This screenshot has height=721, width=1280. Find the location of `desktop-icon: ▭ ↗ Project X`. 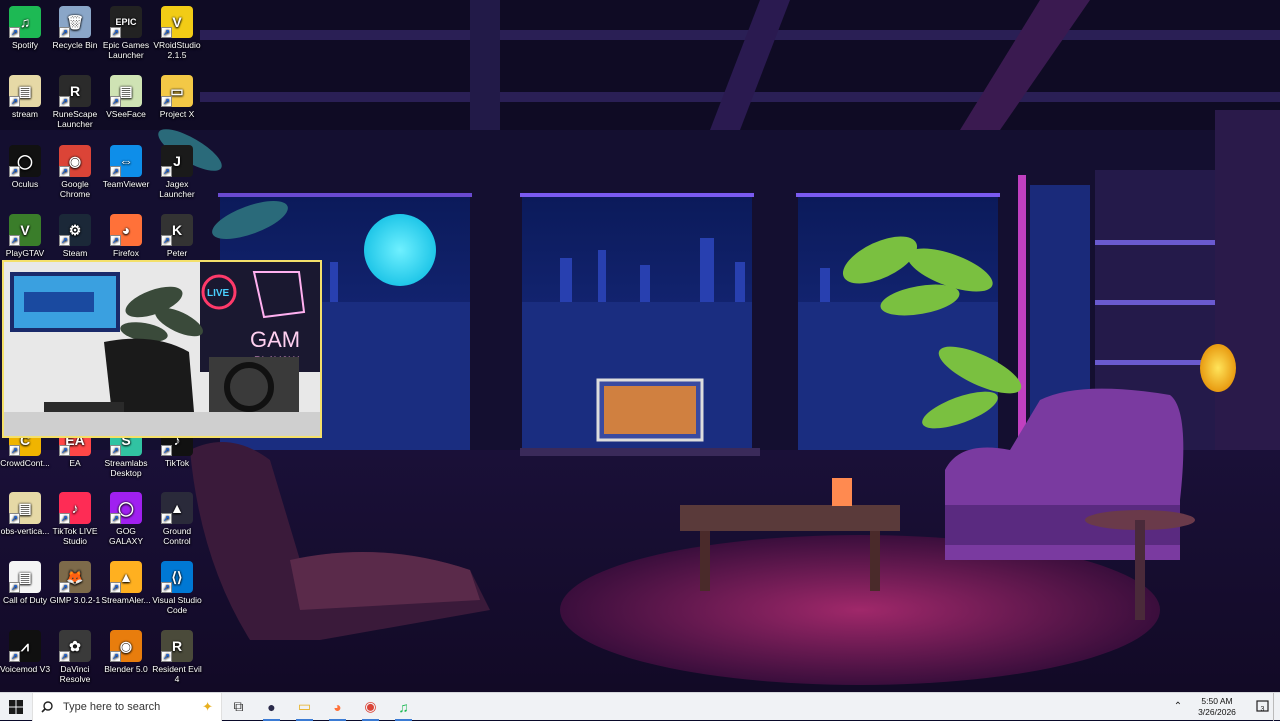

desktop-icon: ▭ ↗ Project X is located at coordinates (177, 97).